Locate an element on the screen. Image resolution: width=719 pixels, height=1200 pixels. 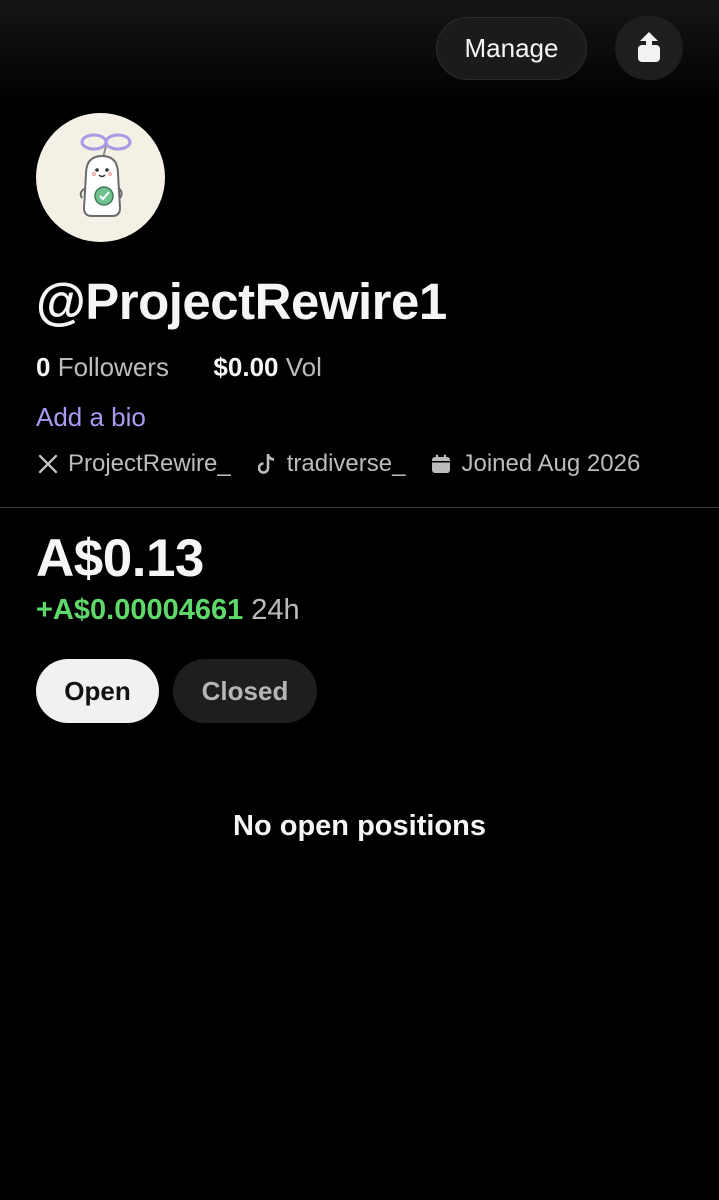
change-period: 24h is located at coordinates (275, 610).